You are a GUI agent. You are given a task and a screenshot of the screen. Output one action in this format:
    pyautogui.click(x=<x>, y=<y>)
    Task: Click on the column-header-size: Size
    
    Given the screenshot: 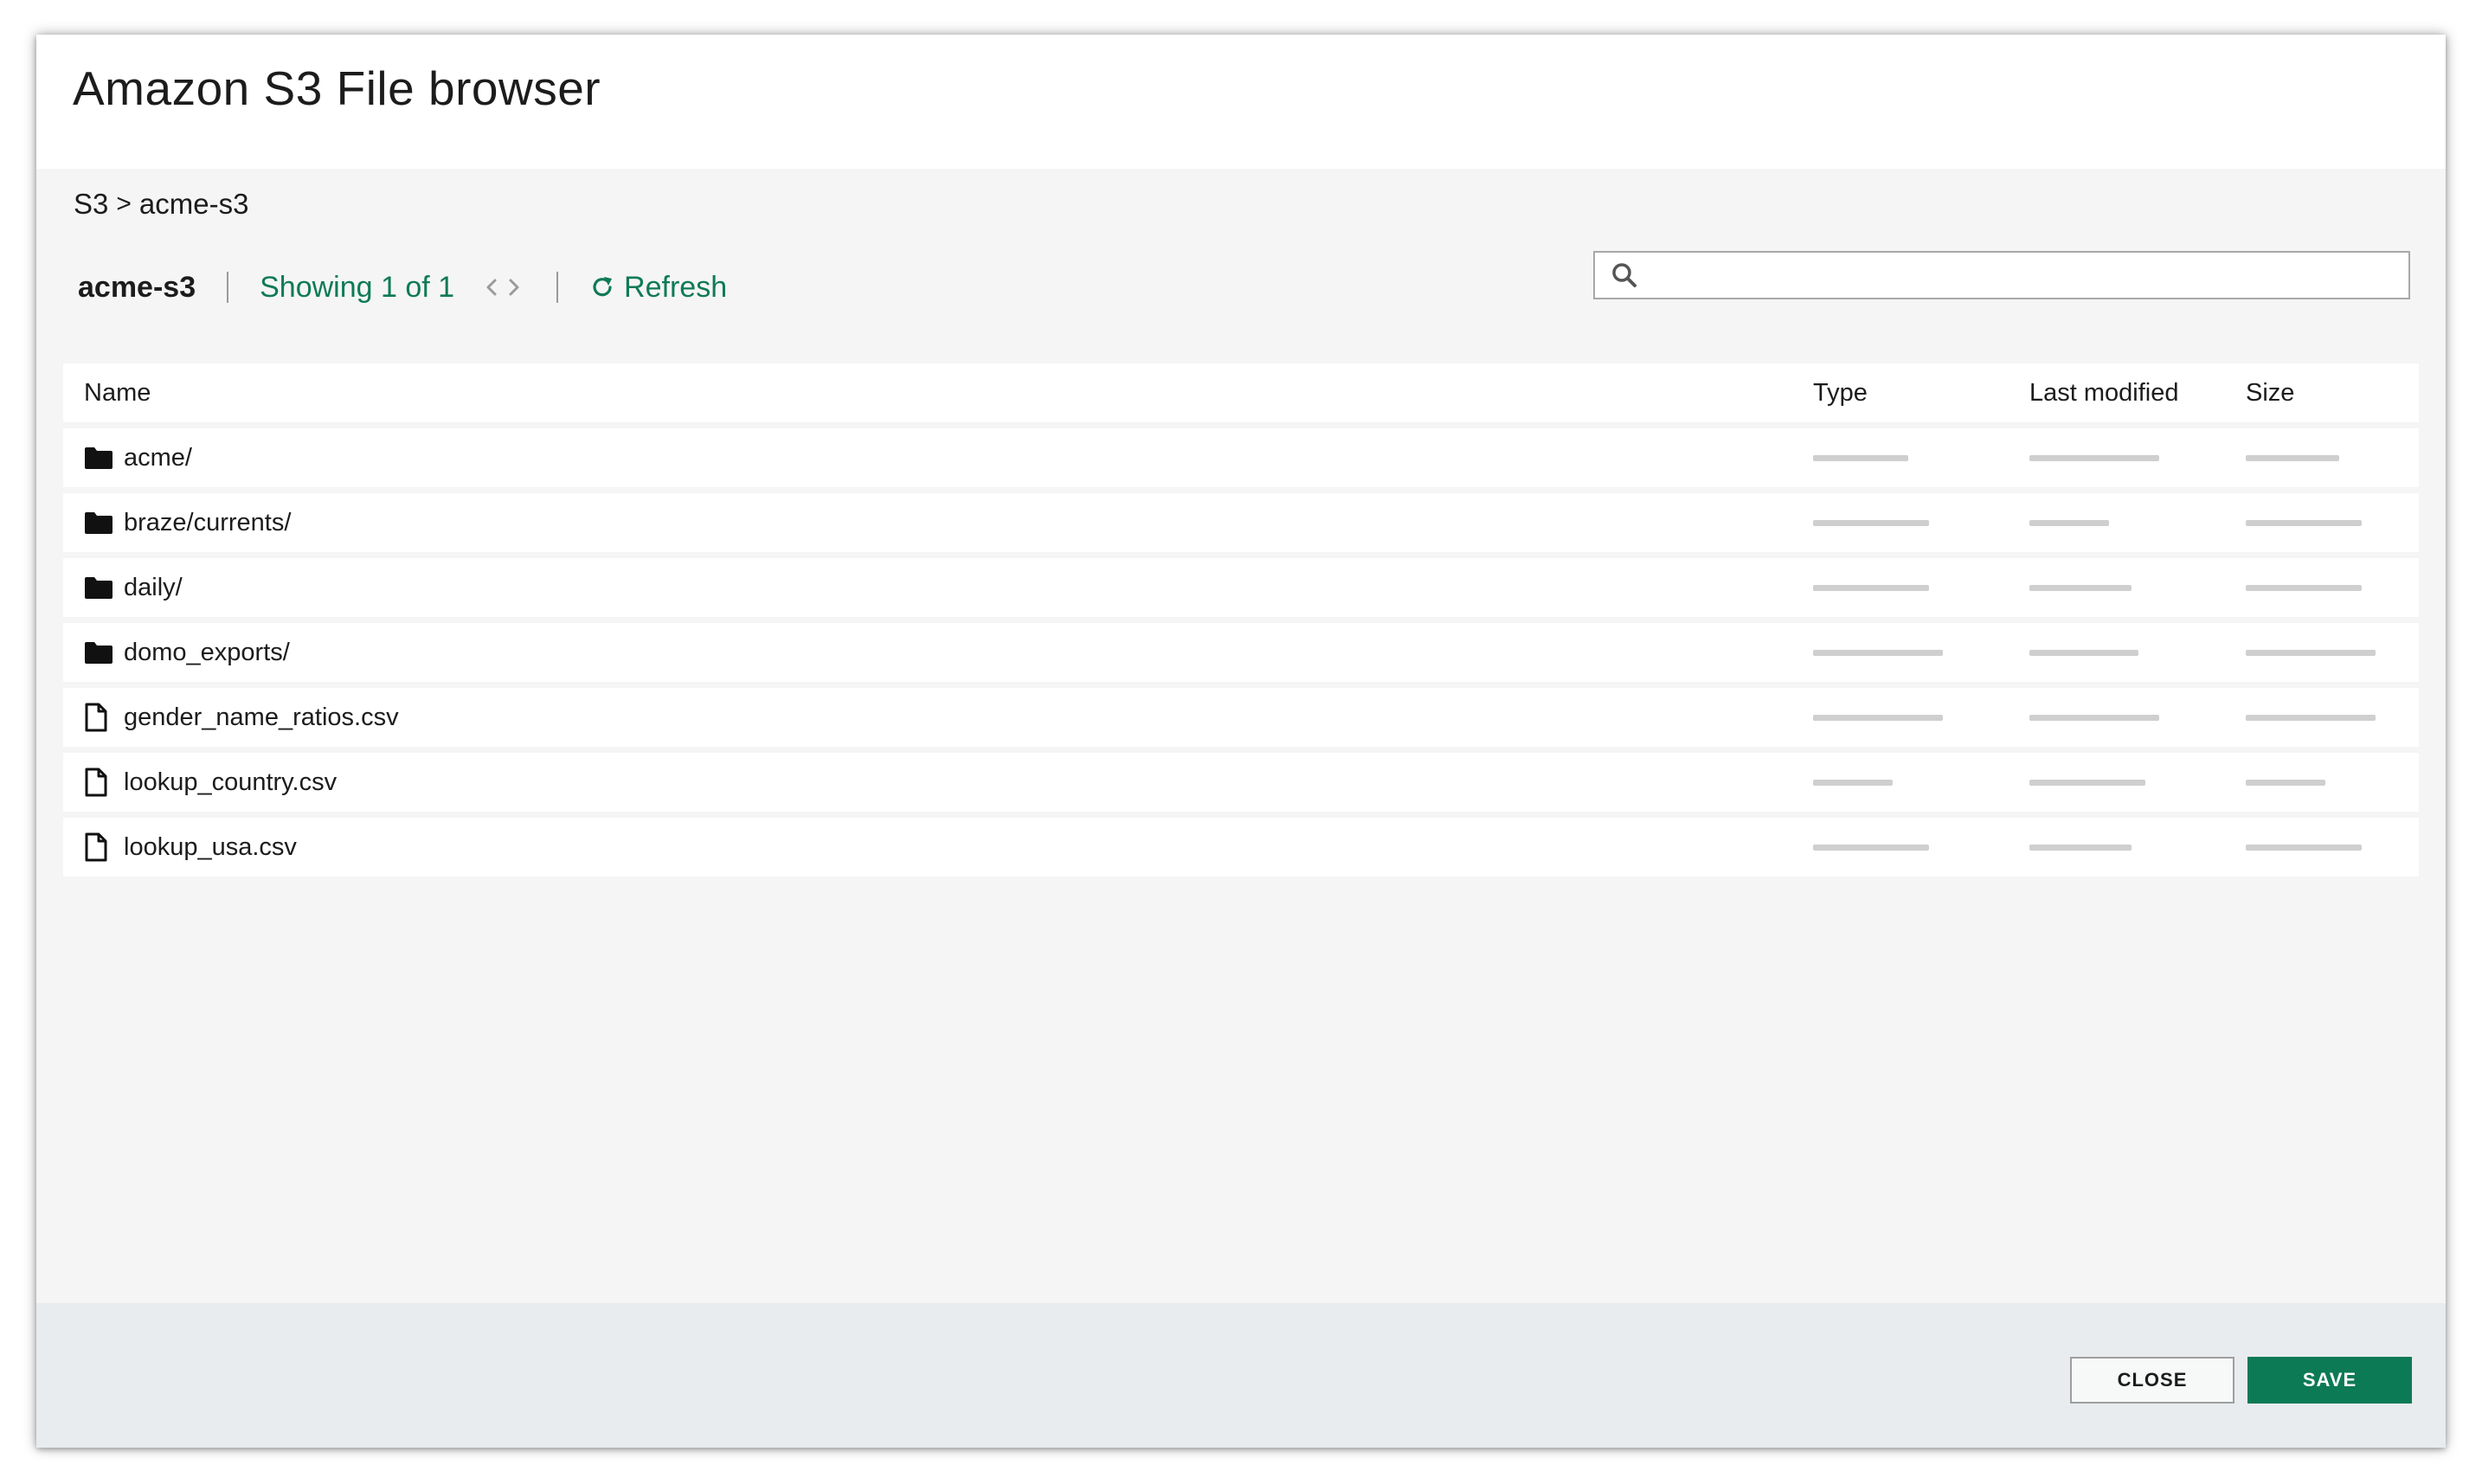 What is the action you would take?
    pyautogui.click(x=2332, y=394)
    